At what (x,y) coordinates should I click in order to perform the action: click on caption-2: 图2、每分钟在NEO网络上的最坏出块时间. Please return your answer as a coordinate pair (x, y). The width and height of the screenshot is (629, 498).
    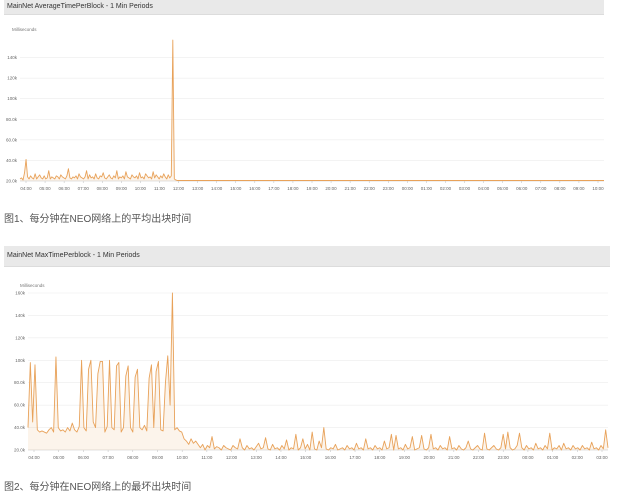
    Looking at the image, I should click on (98, 487).